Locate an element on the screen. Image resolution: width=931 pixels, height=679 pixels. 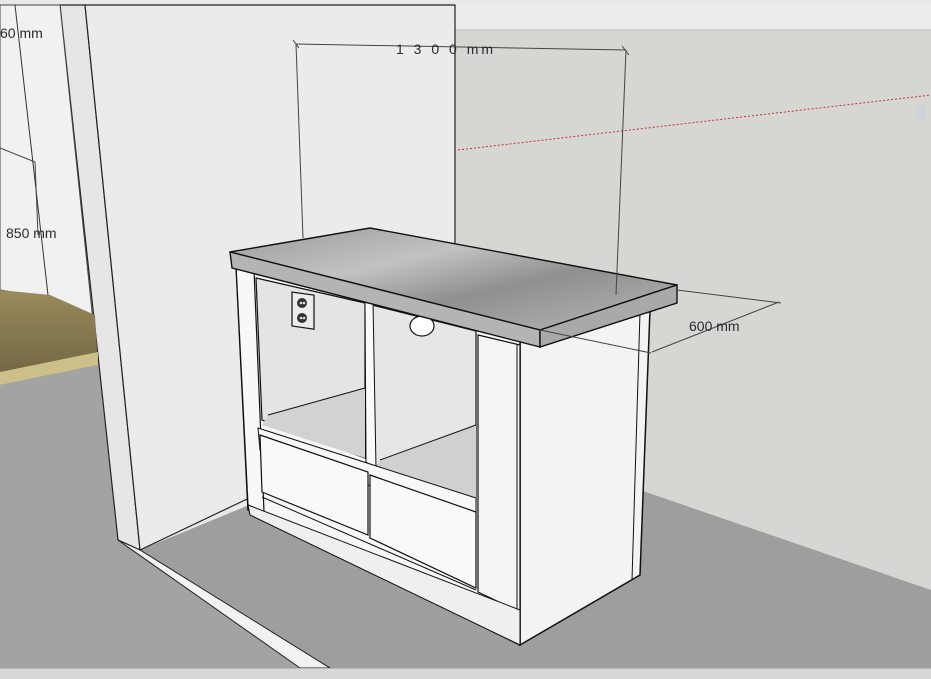
status-strip is located at coordinates (465, 673).